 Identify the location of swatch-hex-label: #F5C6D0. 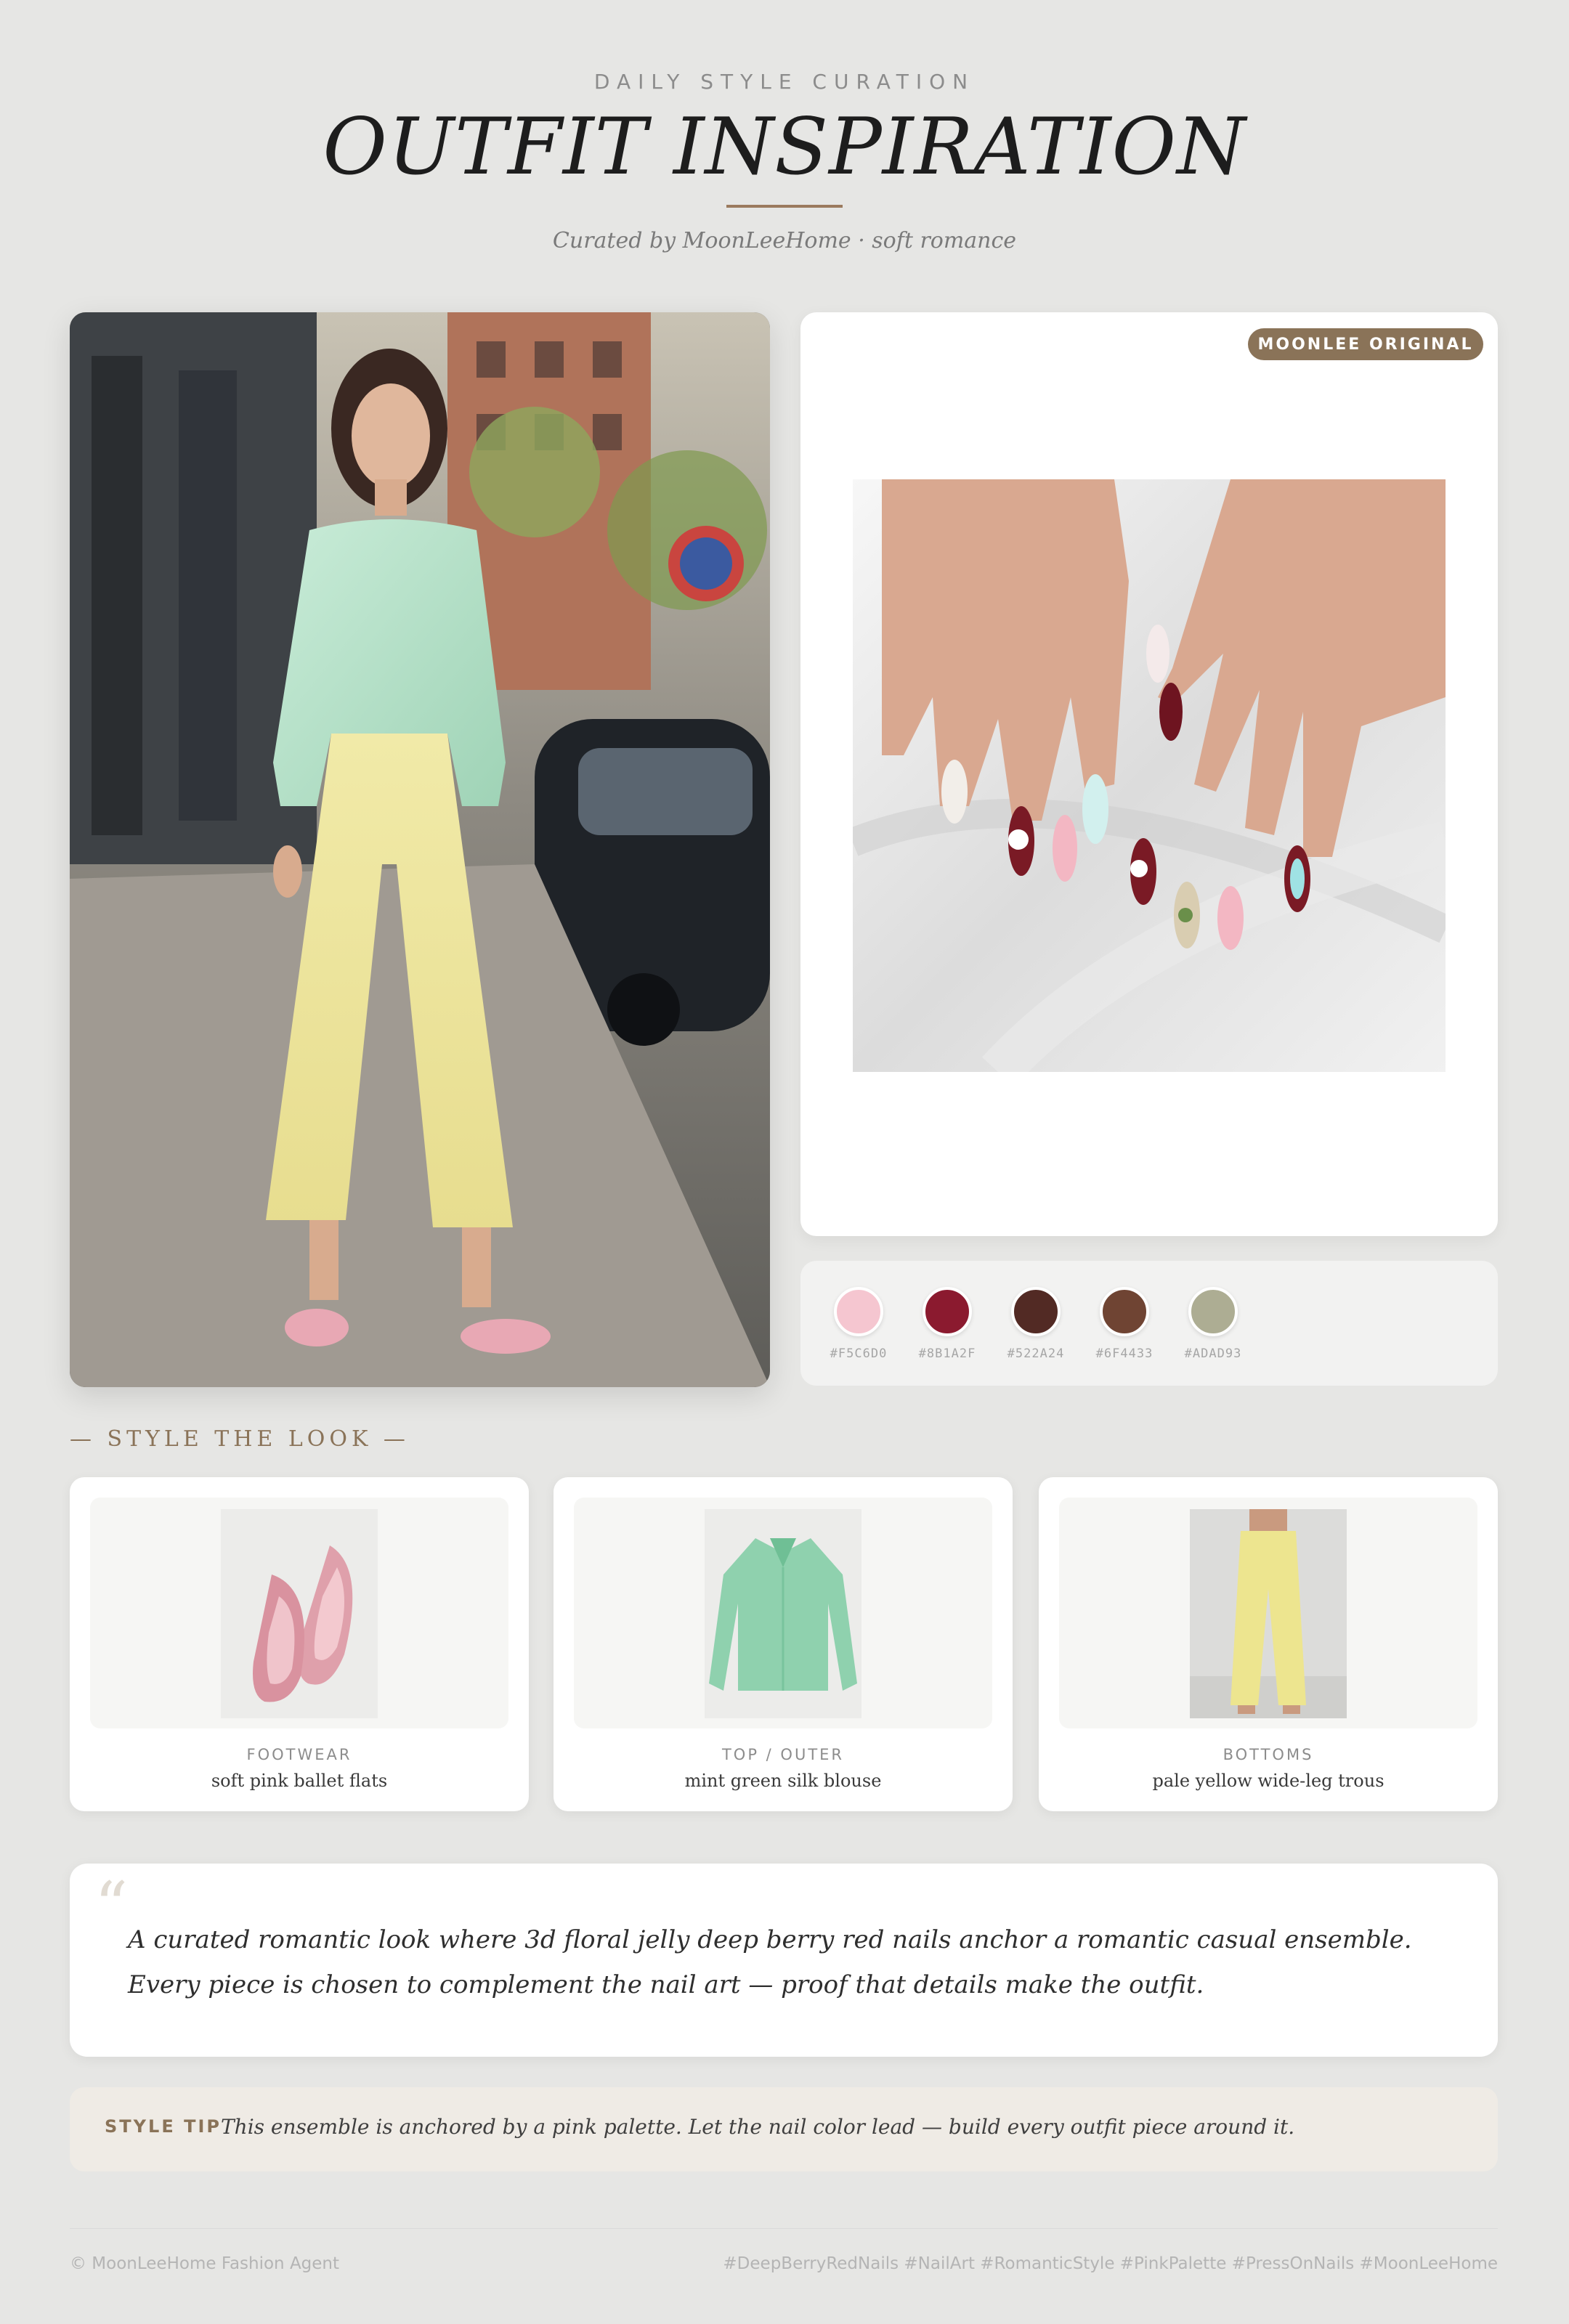
(859, 1353).